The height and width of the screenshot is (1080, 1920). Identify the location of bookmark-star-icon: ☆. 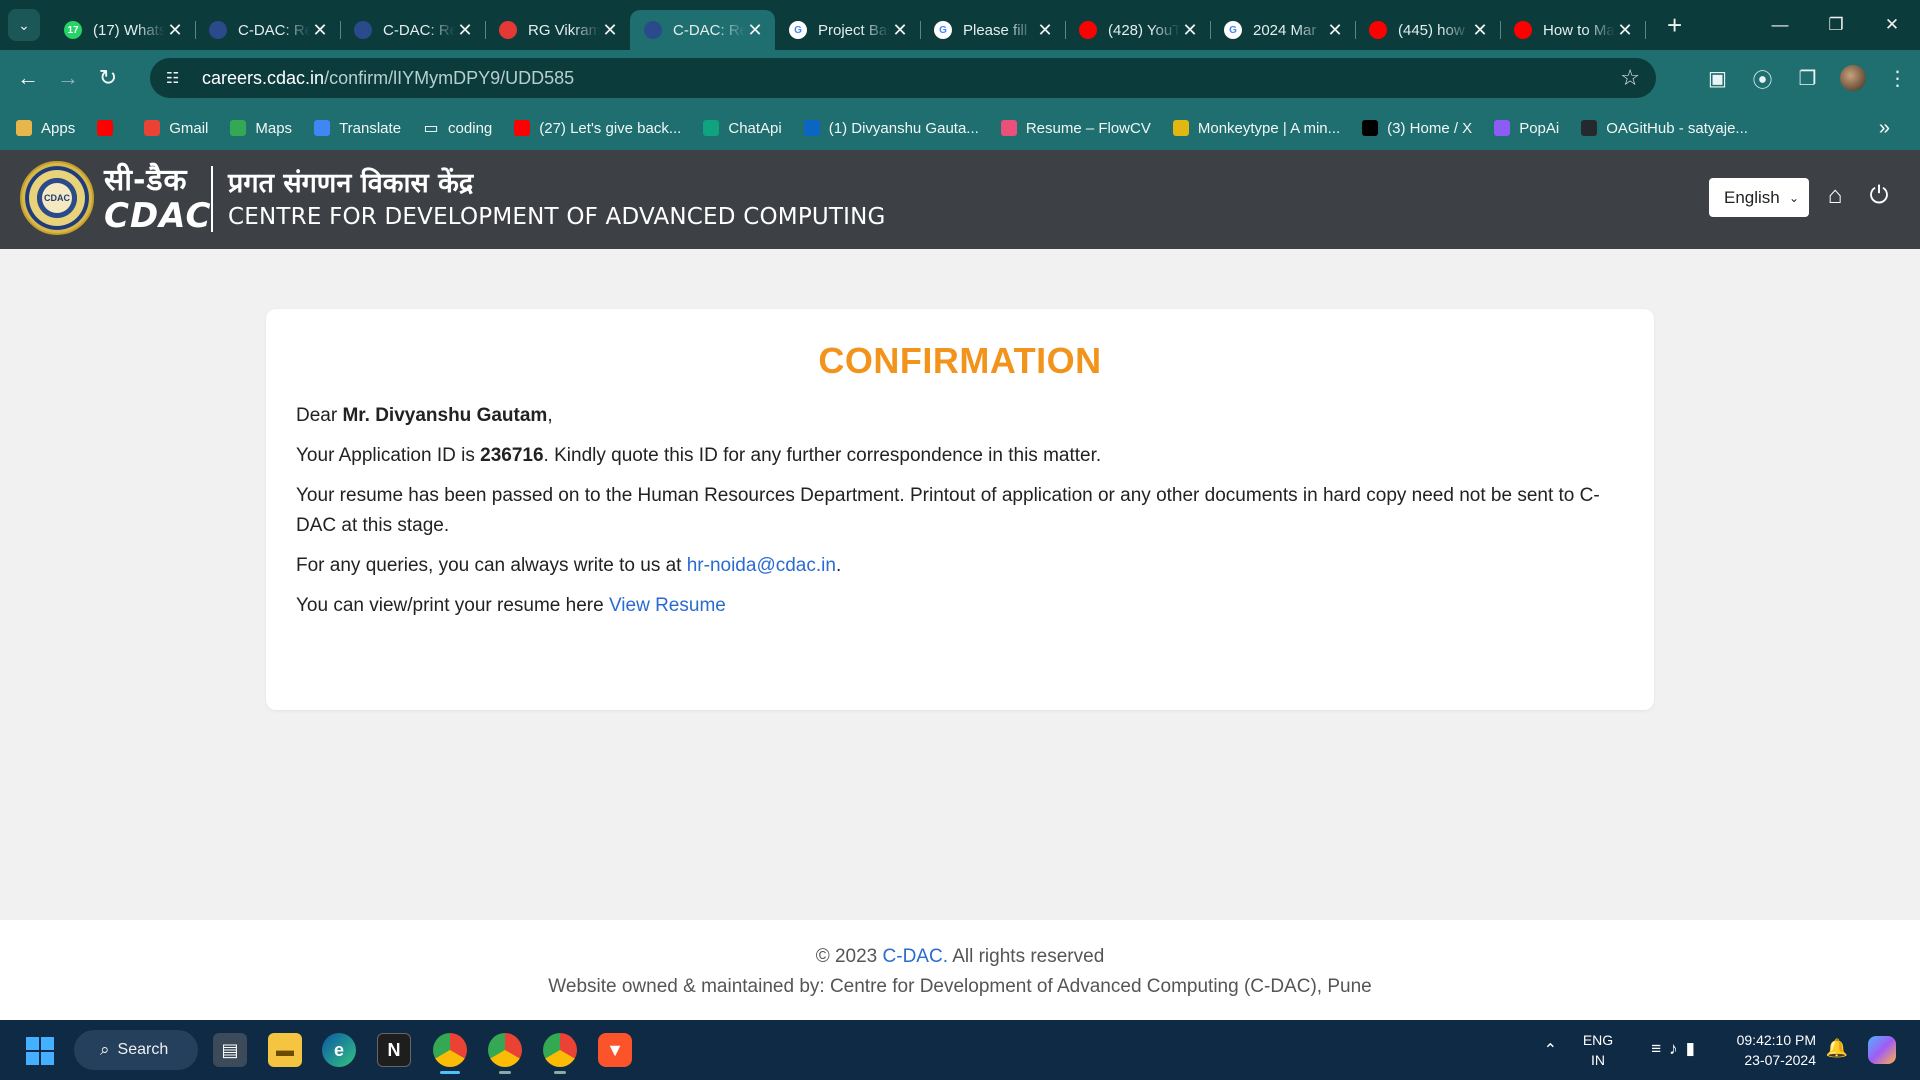
(1630, 78).